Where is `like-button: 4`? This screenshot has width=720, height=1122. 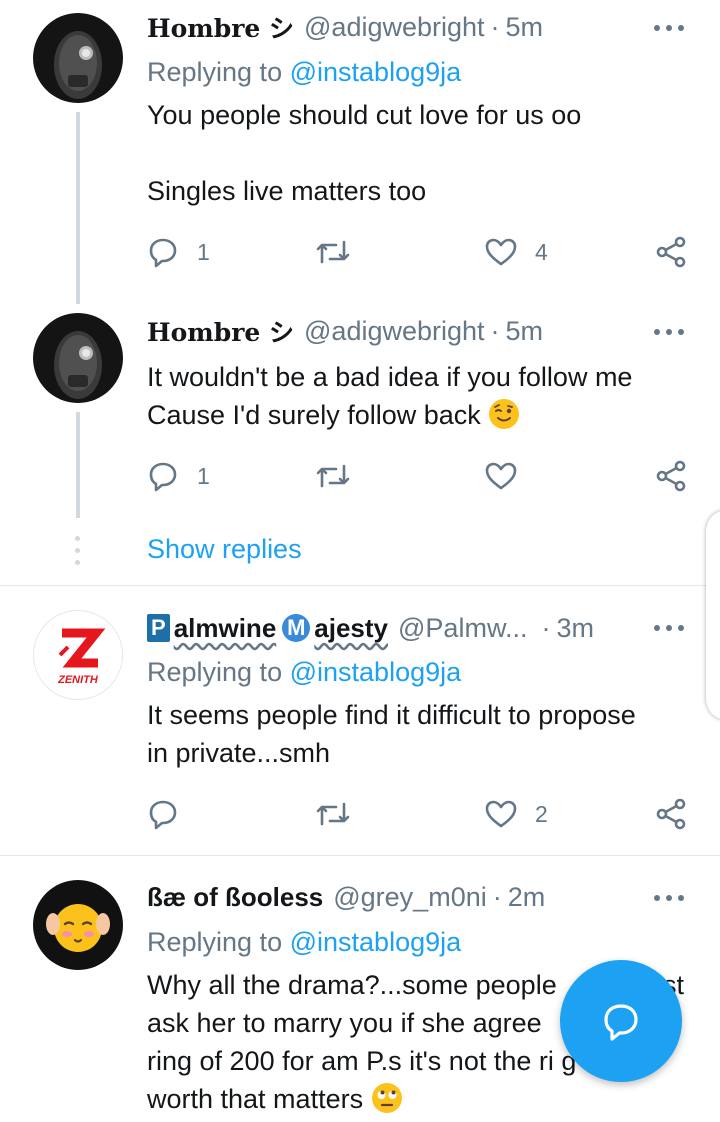 like-button: 4 is located at coordinates (516, 252).